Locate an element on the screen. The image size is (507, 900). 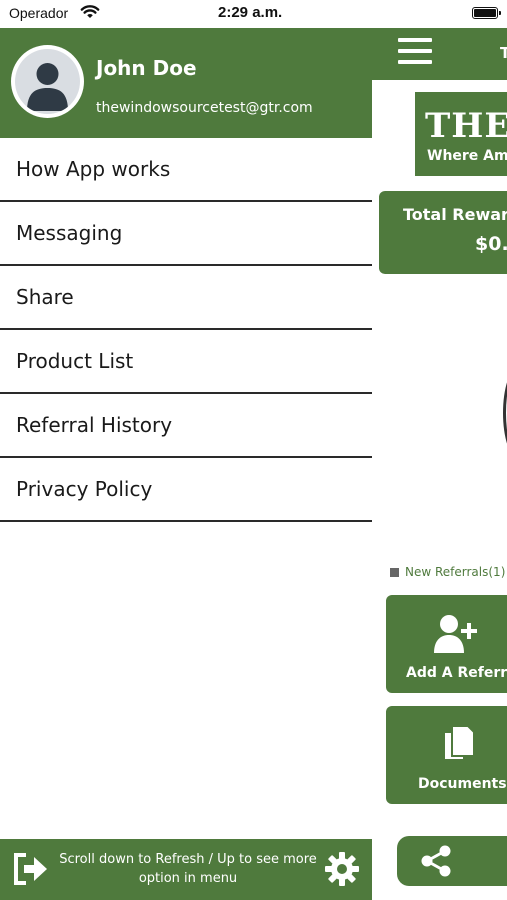
total-rewards-label: Total Rewar is located at coordinates (455, 214).